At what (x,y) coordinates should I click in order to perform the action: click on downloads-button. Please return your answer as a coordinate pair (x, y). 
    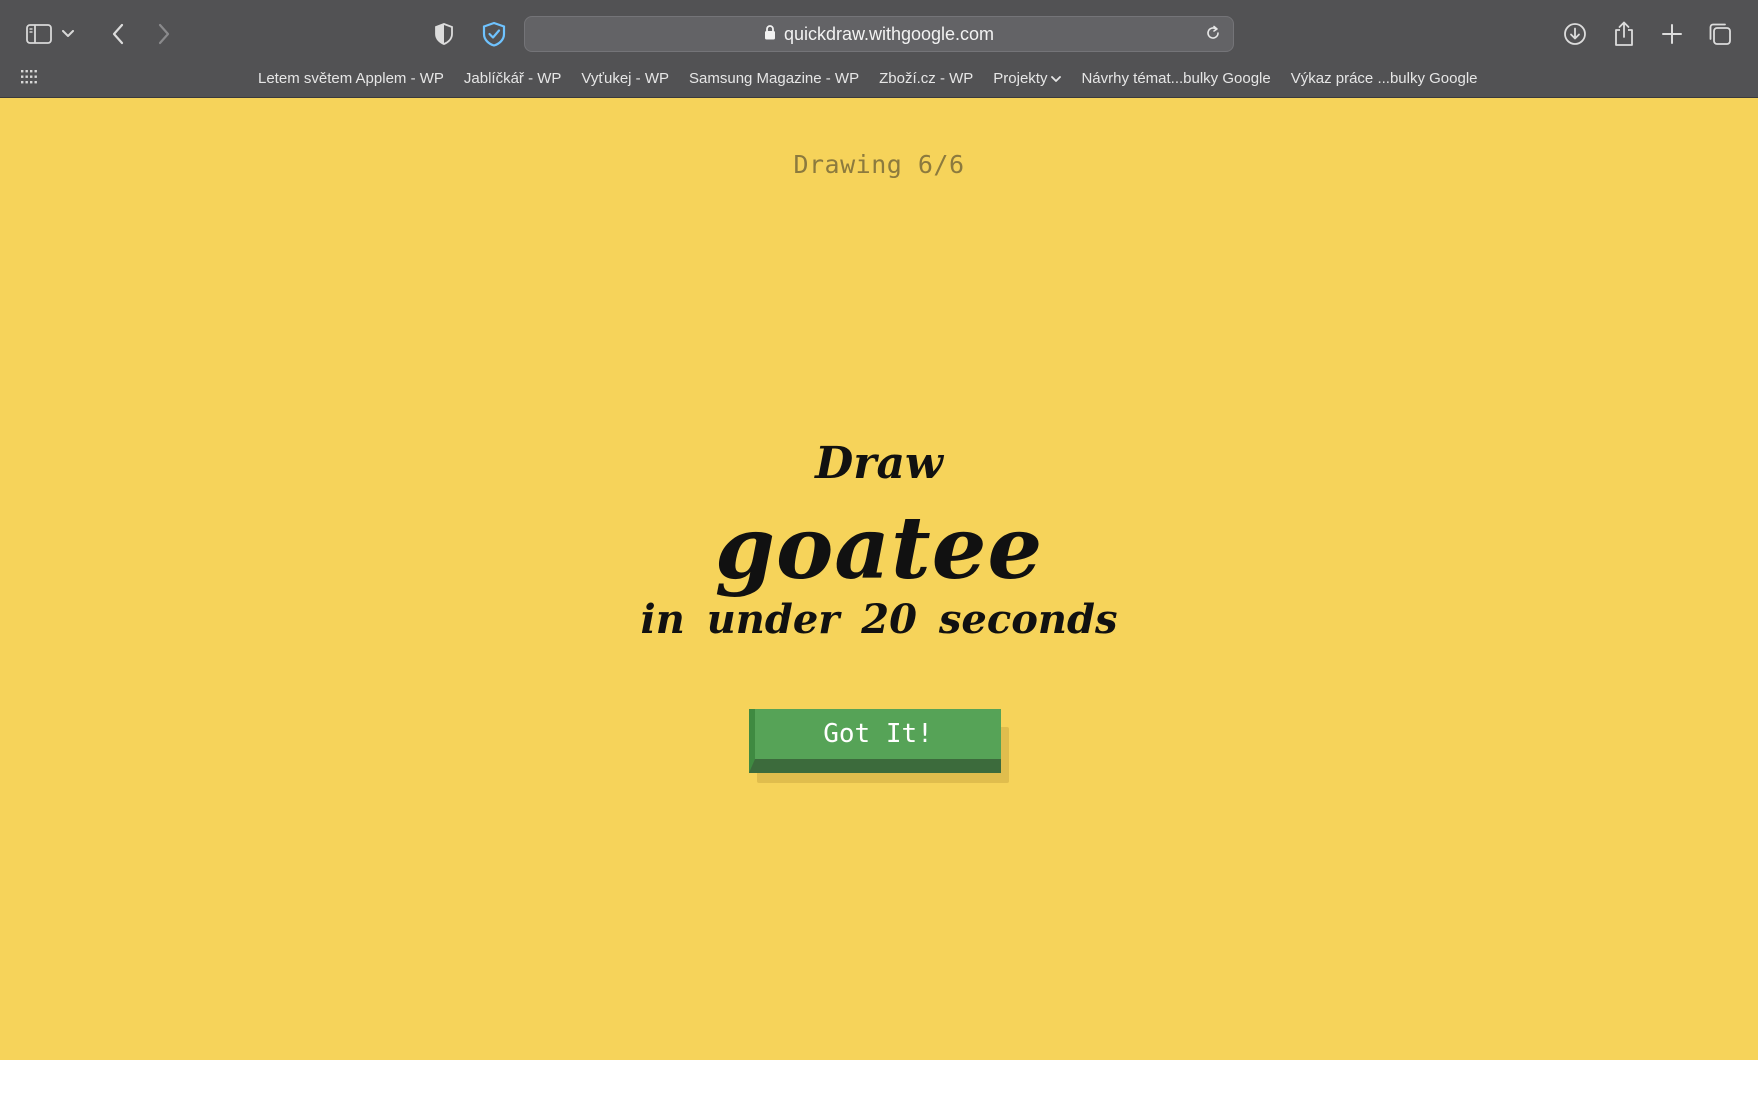
    Looking at the image, I should click on (1575, 34).